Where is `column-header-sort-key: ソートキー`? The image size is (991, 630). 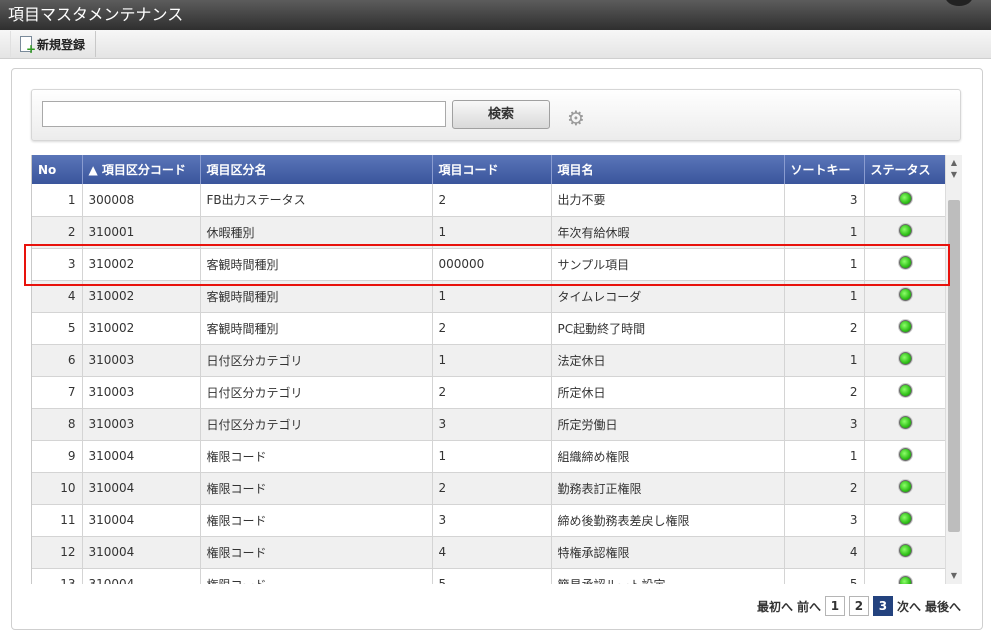 column-header-sort-key: ソートキー is located at coordinates (824, 169).